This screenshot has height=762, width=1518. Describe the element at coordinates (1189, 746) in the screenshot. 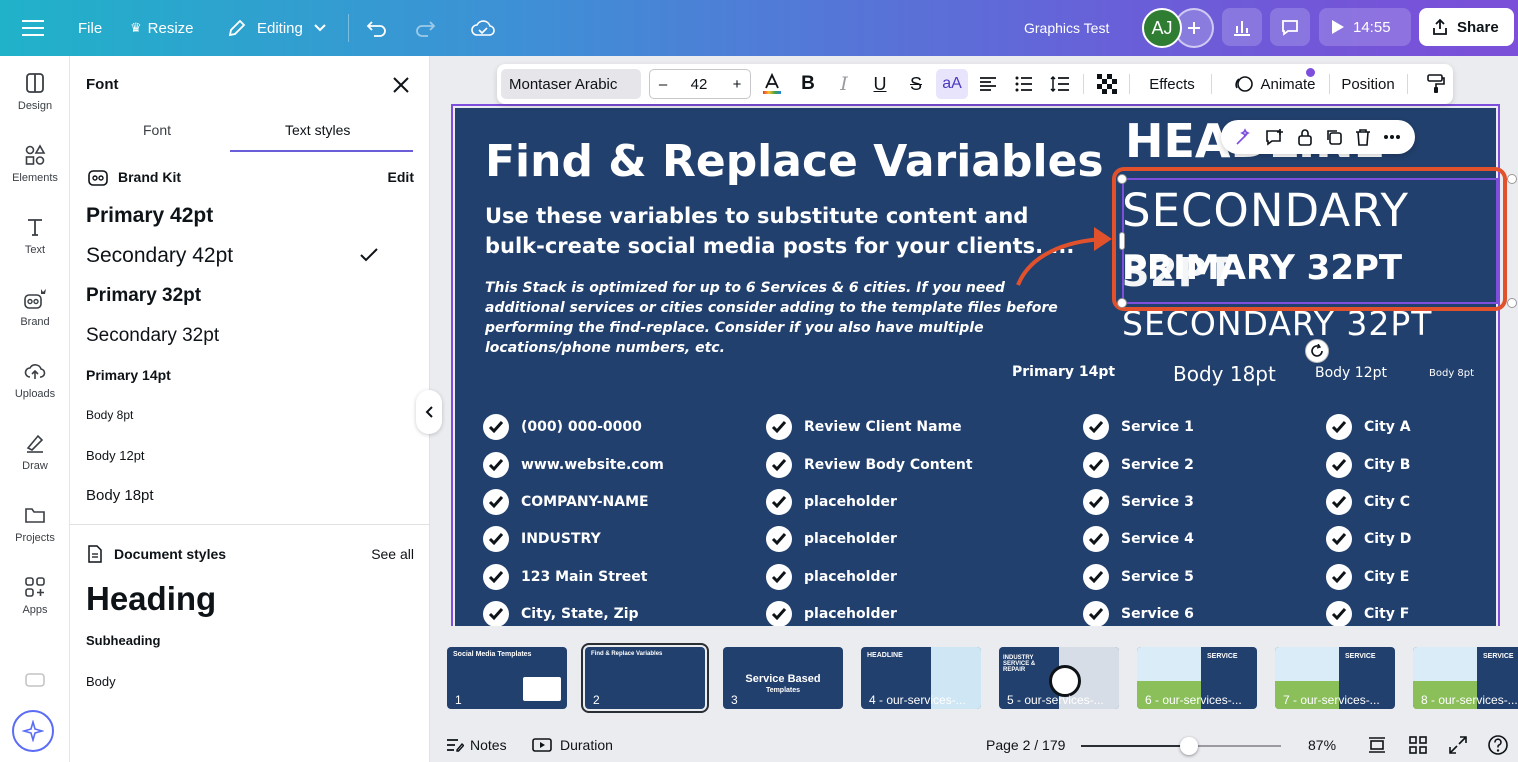

I see `zoom-slider-knob` at that location.